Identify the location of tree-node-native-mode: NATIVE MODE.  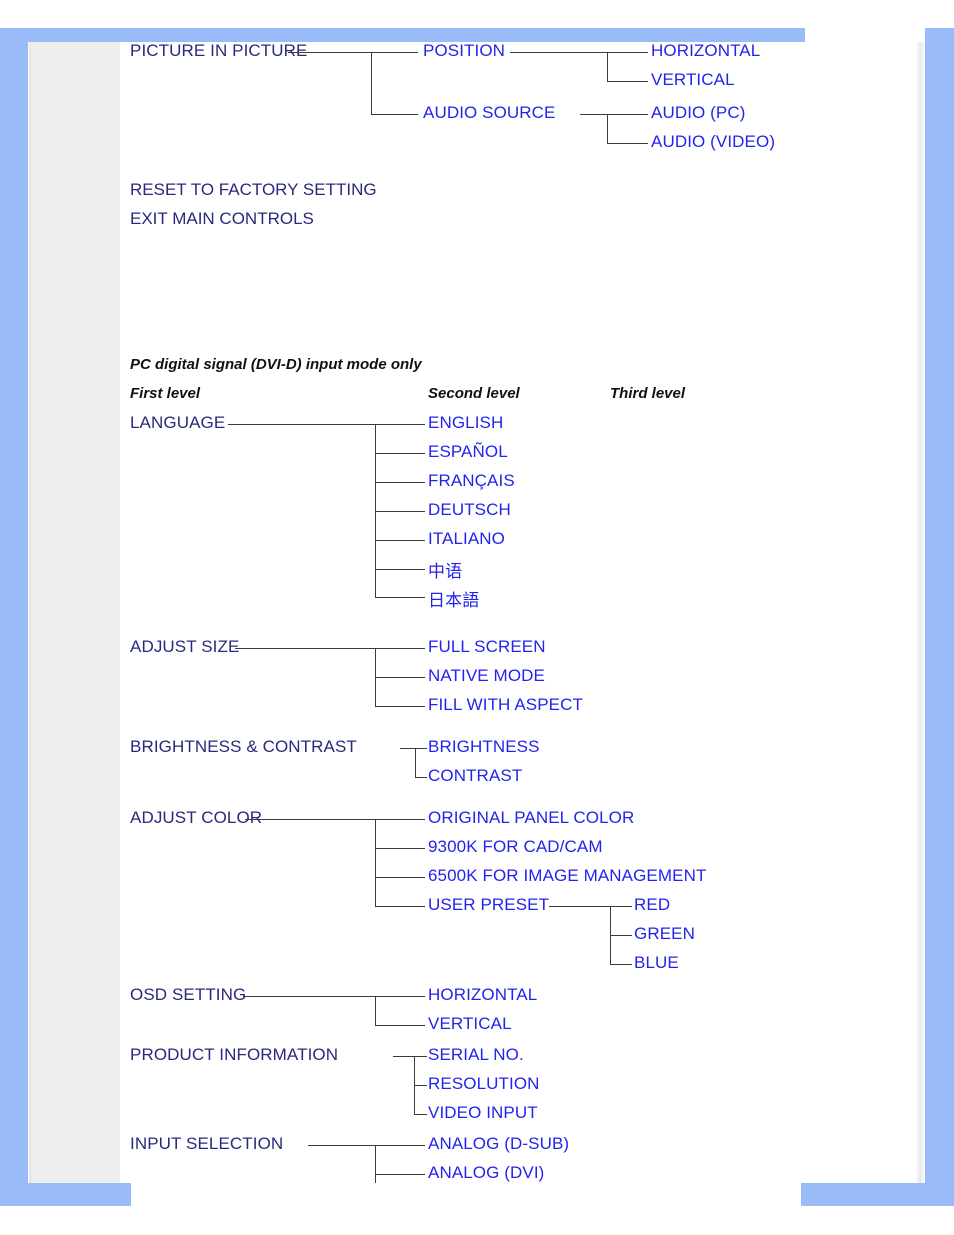
(486, 676).